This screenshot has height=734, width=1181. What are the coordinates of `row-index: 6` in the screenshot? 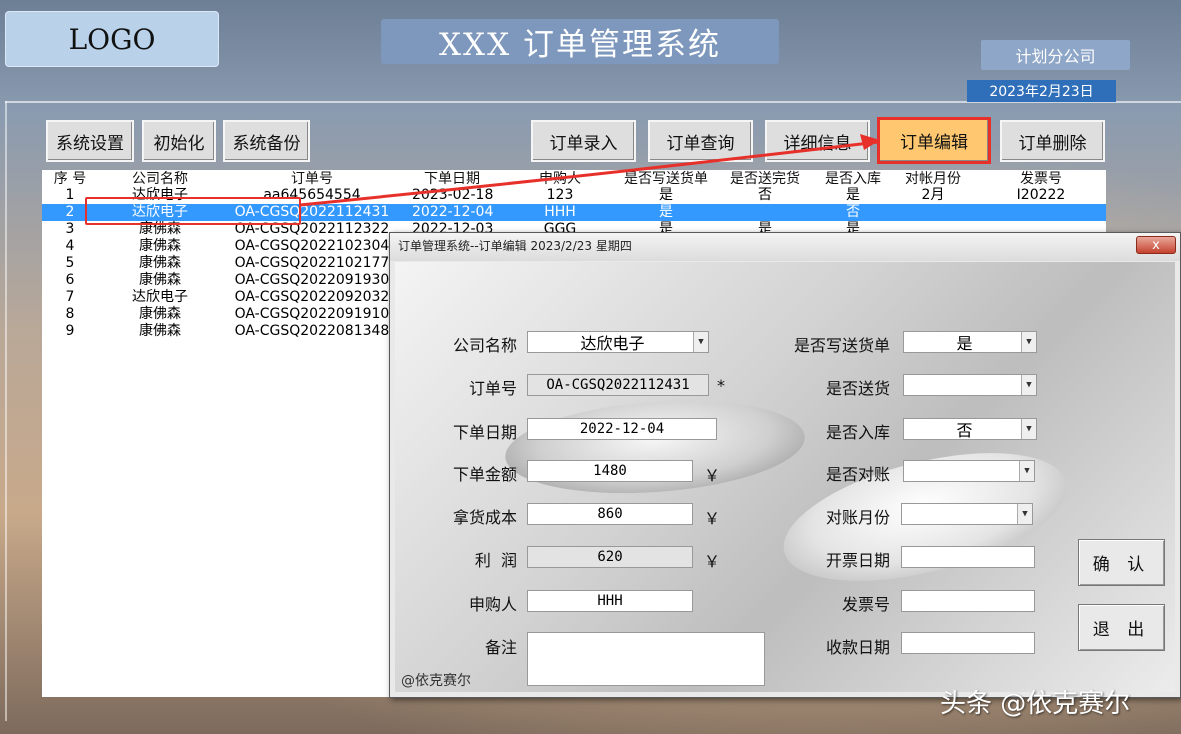 It's located at (70, 280).